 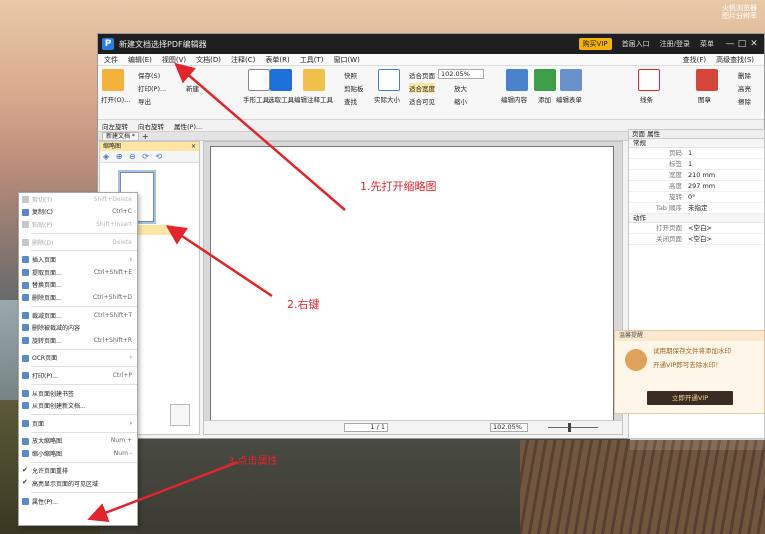 I want to click on arrow-to-thumbnail, so click(x=219, y=261).